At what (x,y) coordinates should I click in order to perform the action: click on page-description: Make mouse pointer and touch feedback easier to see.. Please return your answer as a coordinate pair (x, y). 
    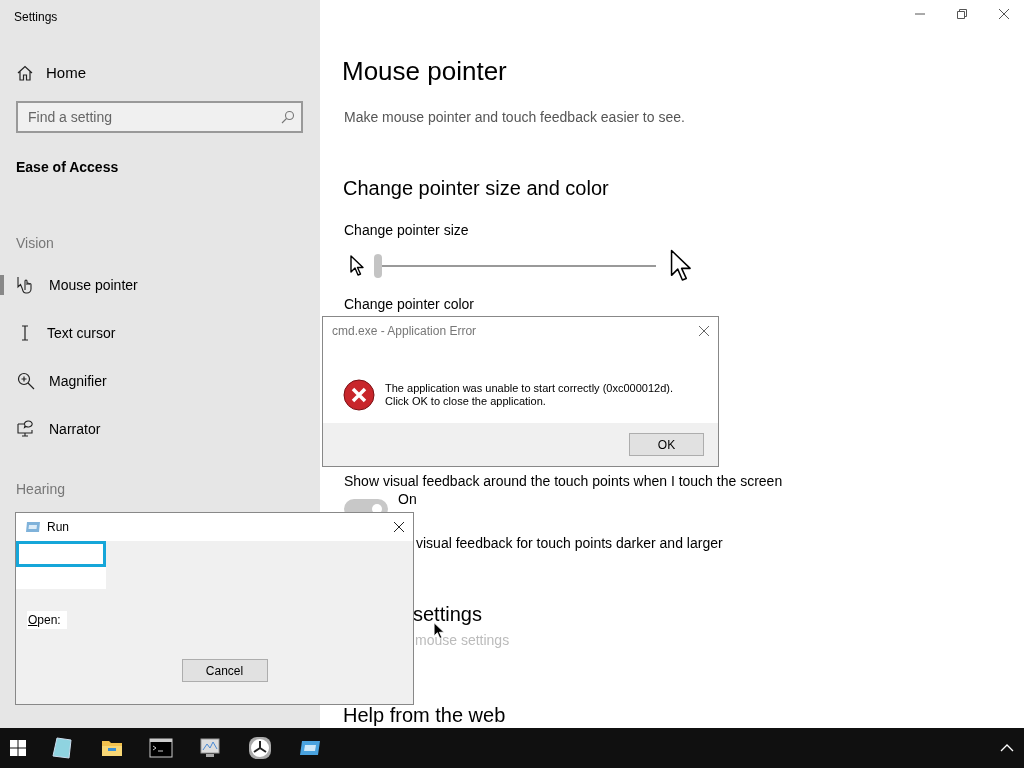
    Looking at the image, I should click on (515, 117).